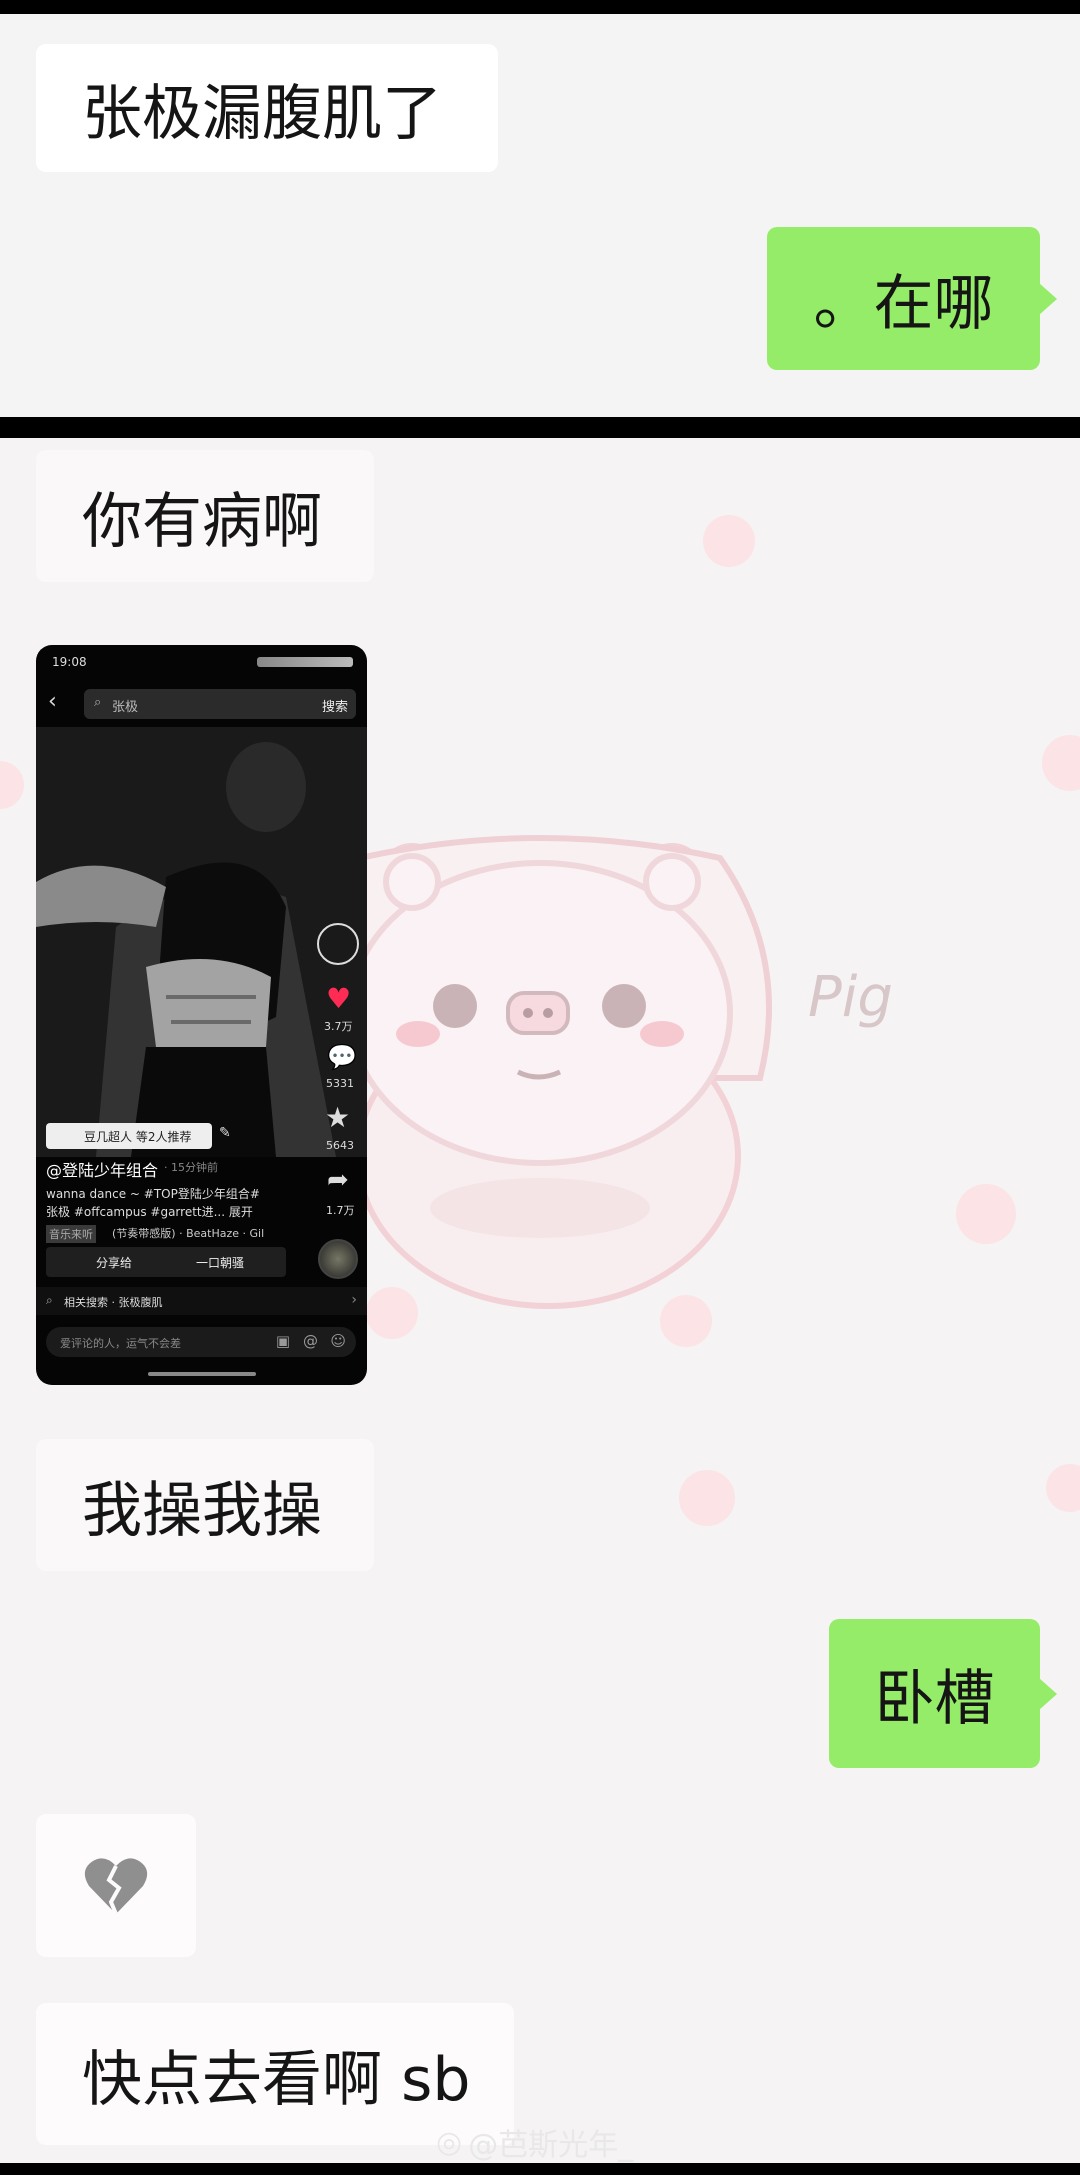 Image resolution: width=1080 pixels, height=2175 pixels. What do you see at coordinates (310, 1341) in the screenshot?
I see `mention-icon: @` at bounding box center [310, 1341].